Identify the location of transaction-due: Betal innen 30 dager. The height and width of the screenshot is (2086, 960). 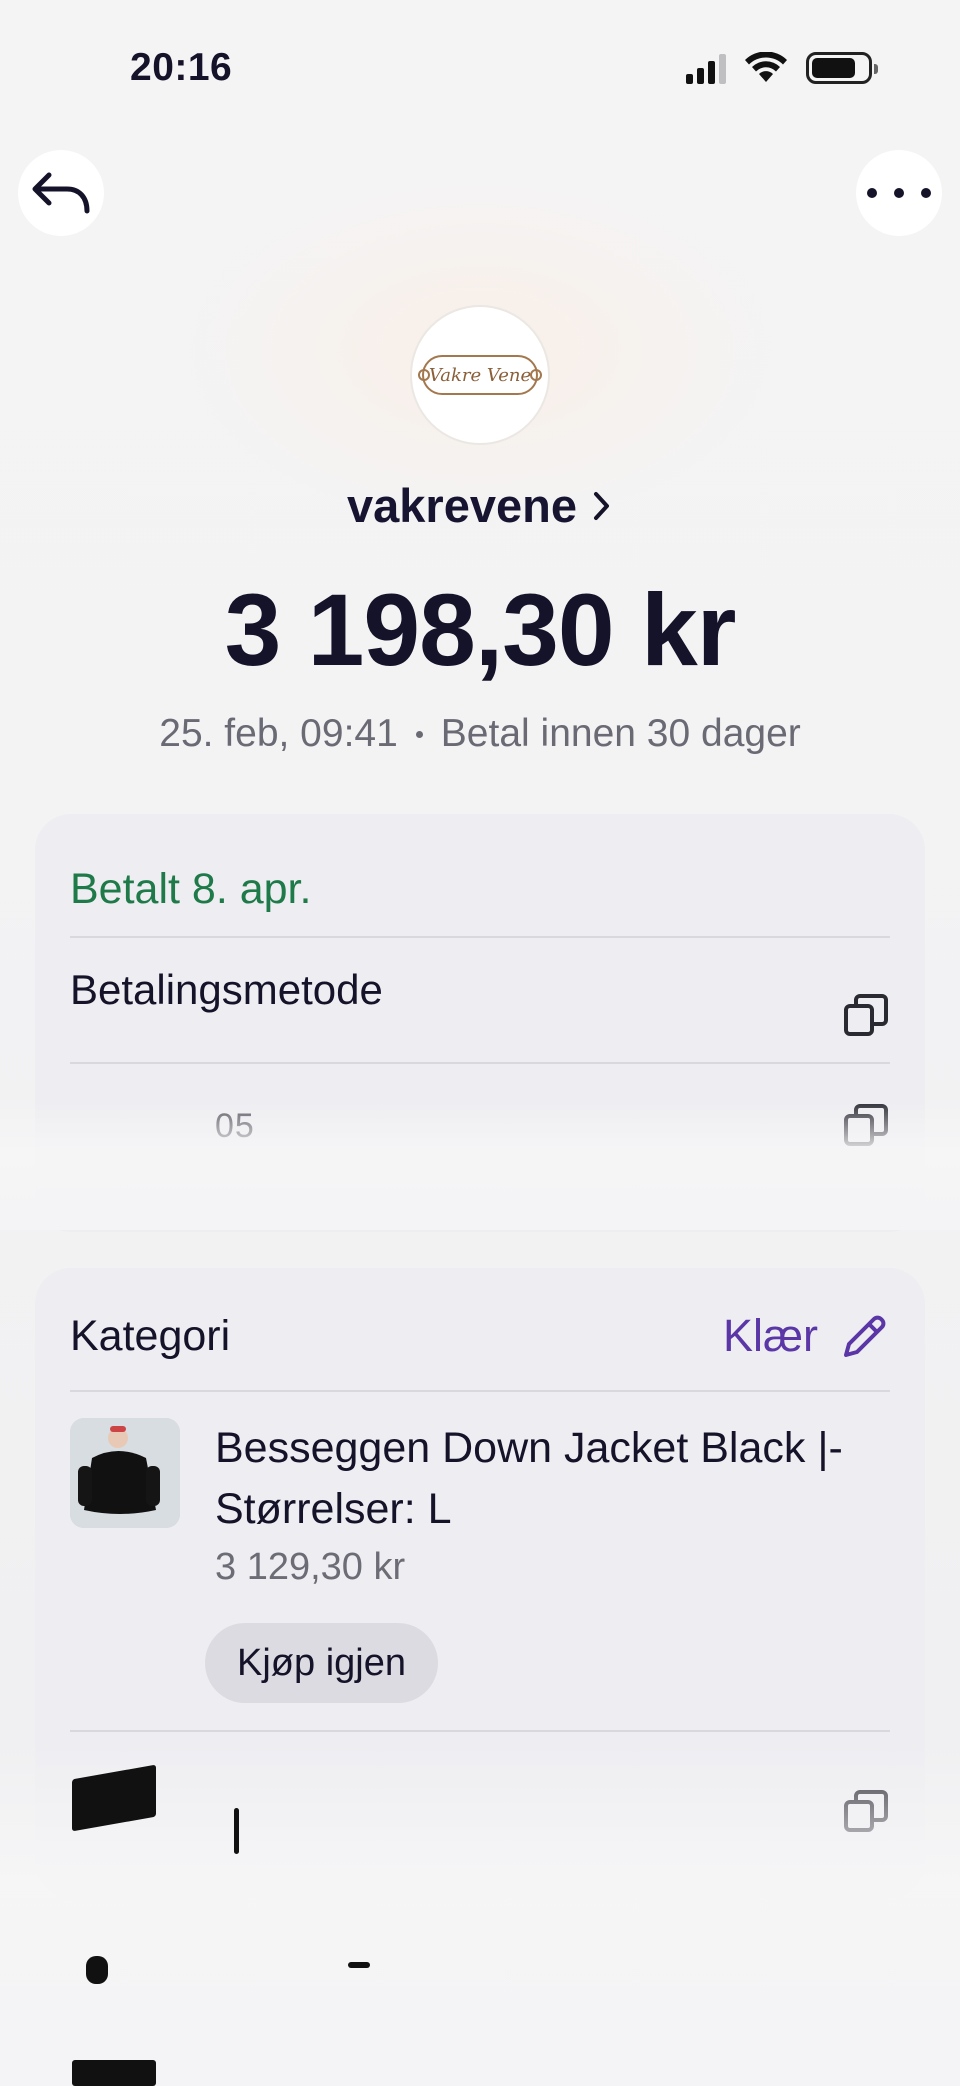
(620, 733).